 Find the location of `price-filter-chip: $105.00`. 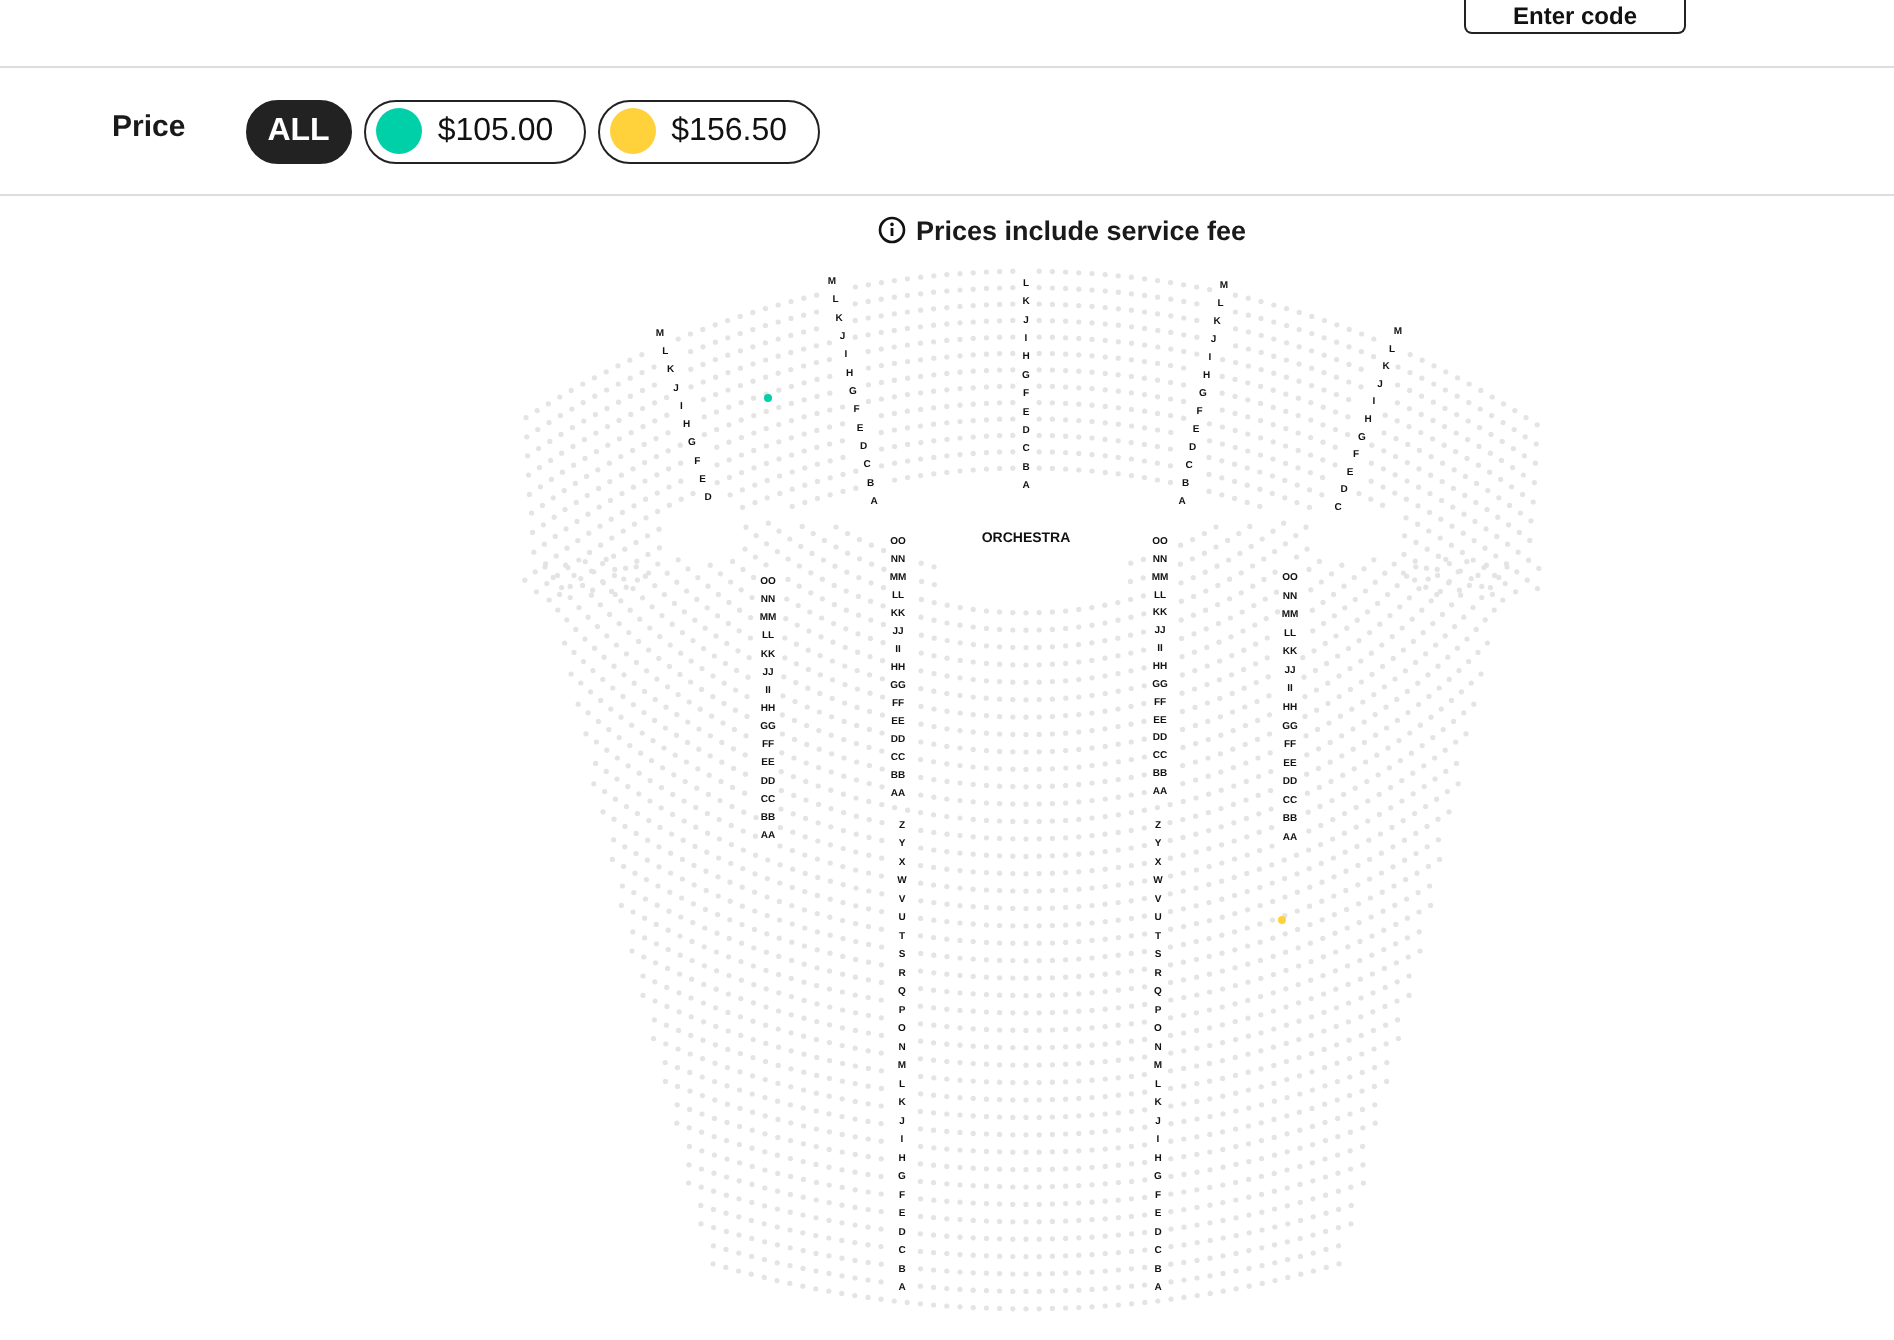

price-filter-chip: $105.00 is located at coordinates (474, 131).